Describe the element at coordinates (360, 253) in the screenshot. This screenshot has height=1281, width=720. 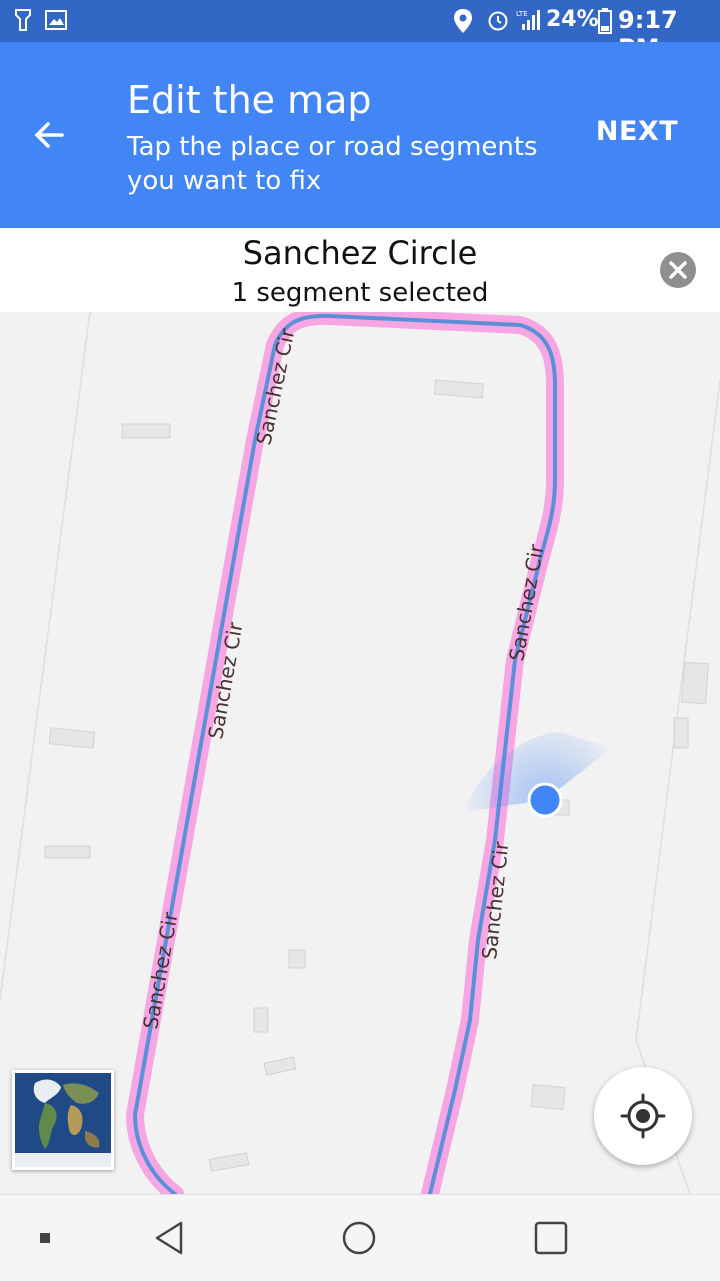
I see `road-name: Sanchez Circle` at that location.